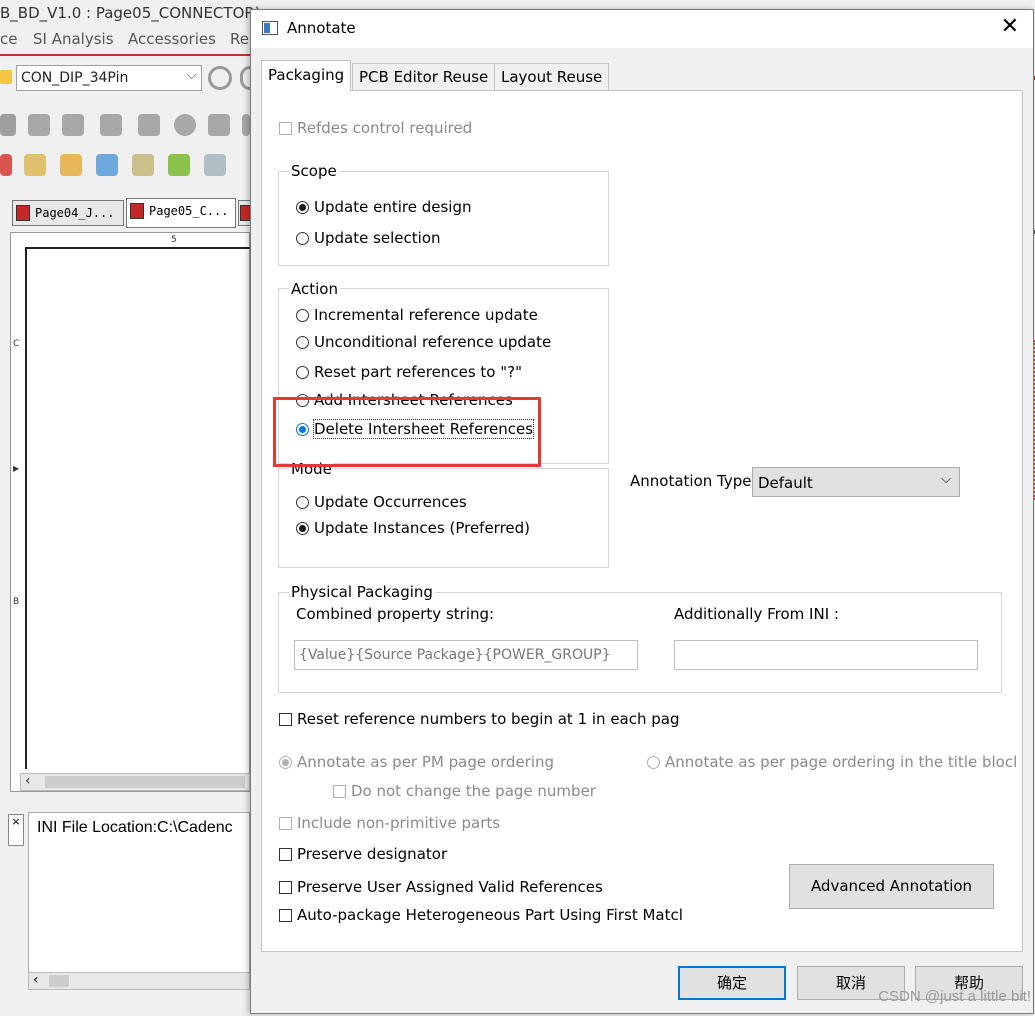  I want to click on pencil-icon, so click(6, 77).